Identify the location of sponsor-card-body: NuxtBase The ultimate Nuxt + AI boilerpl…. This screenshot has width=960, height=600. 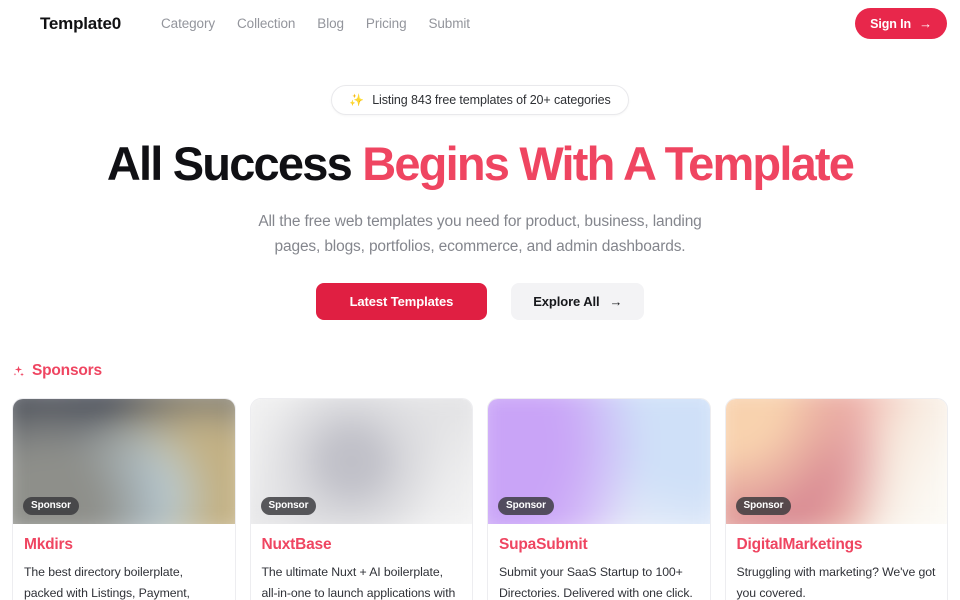
(362, 562).